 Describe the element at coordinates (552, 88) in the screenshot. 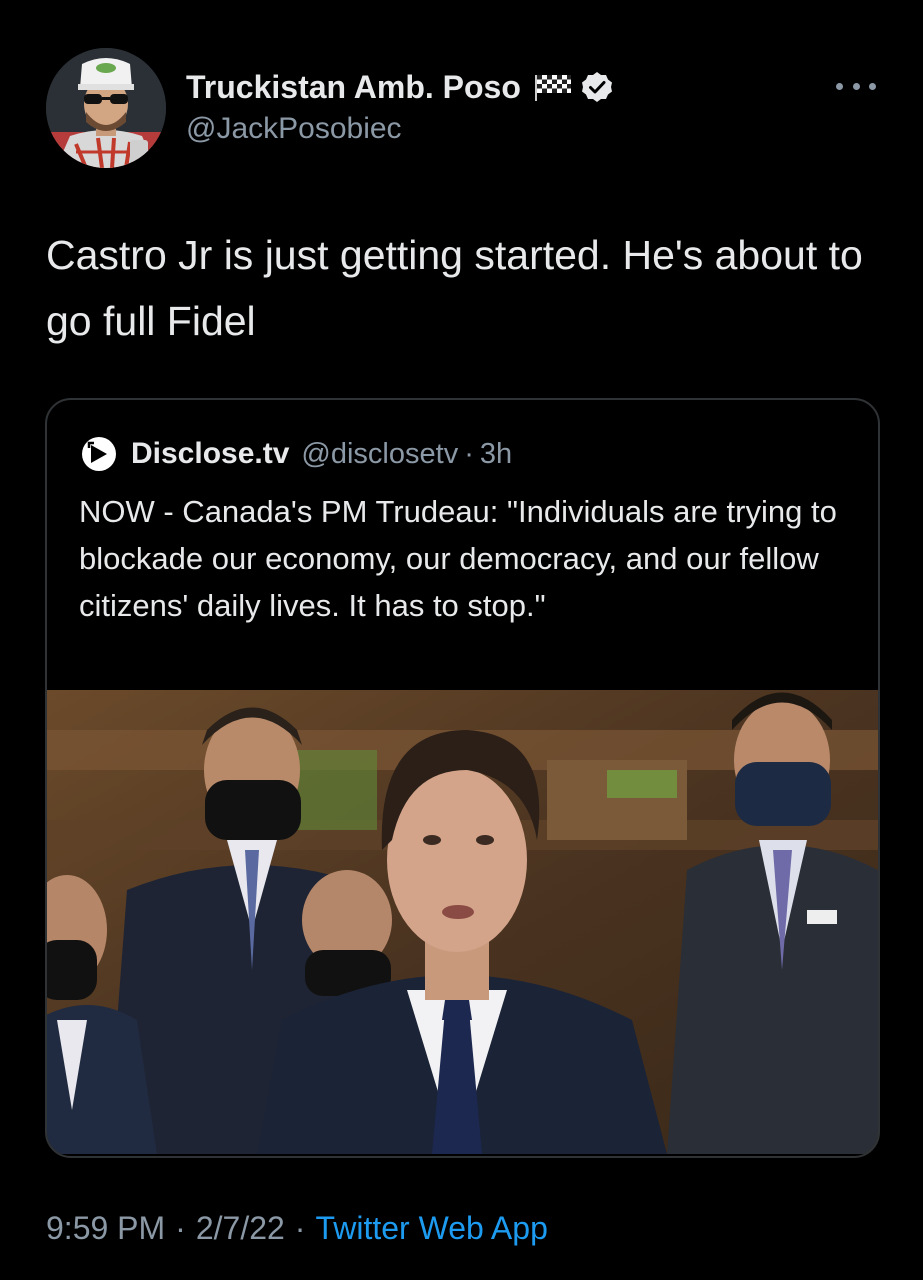

I see `checkered-flag-icon` at that location.